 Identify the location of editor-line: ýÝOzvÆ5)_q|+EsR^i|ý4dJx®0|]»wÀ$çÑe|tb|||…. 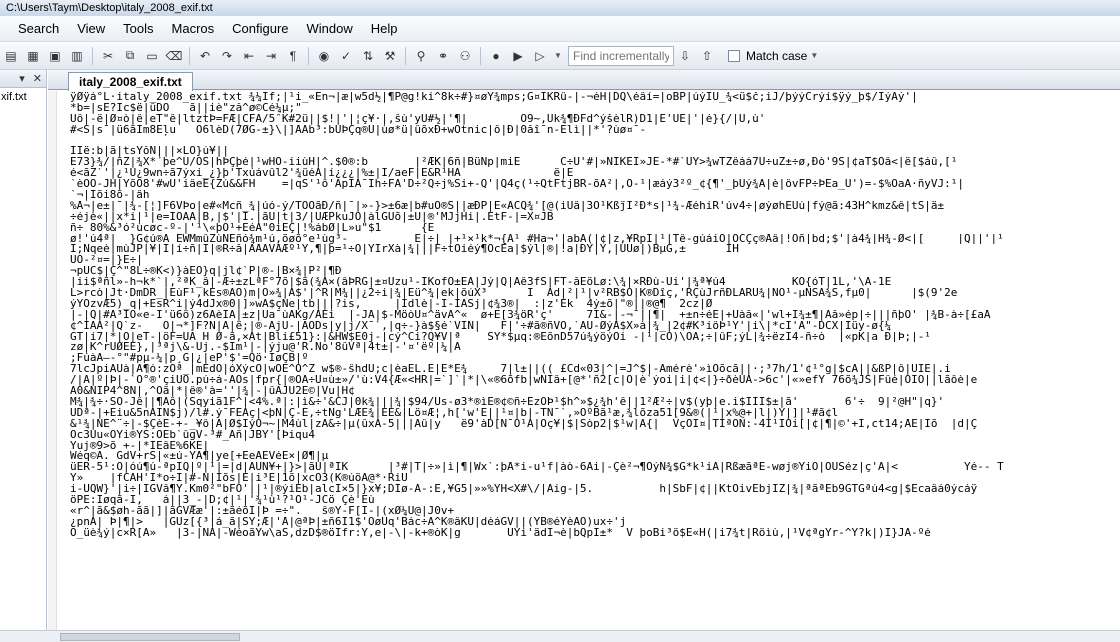
(593, 304).